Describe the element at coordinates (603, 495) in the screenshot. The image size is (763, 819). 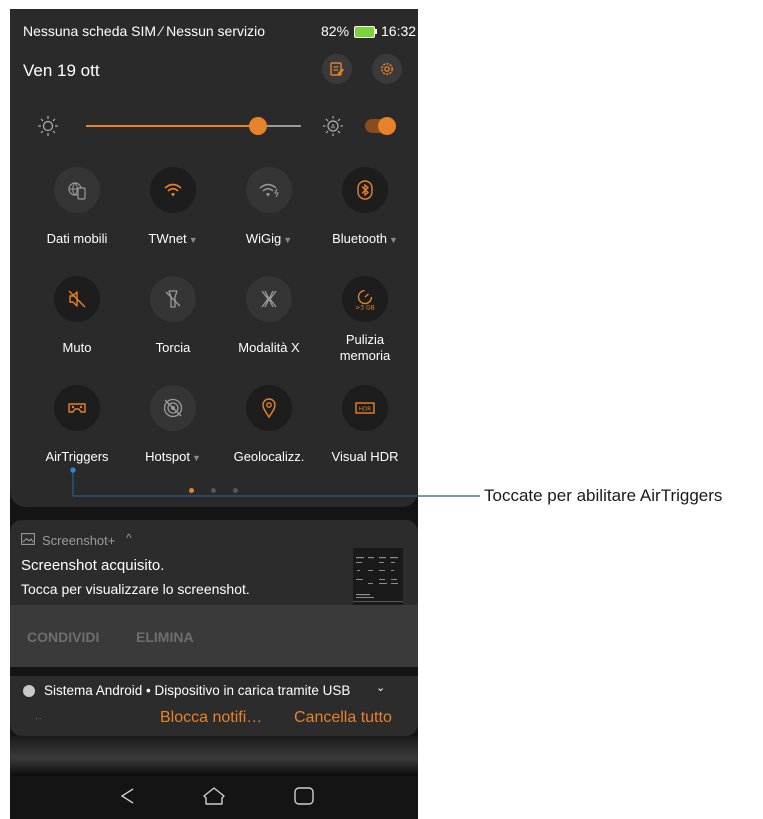
I see `airtriggers-callout: Toccate per abilitare AirTriggers` at that location.